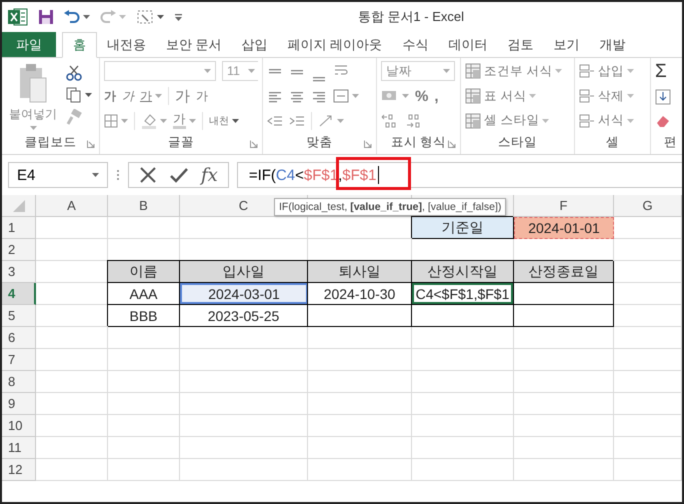 The image size is (684, 504). Describe the element at coordinates (110, 96) in the screenshot. I see `bold-button: 가` at that location.